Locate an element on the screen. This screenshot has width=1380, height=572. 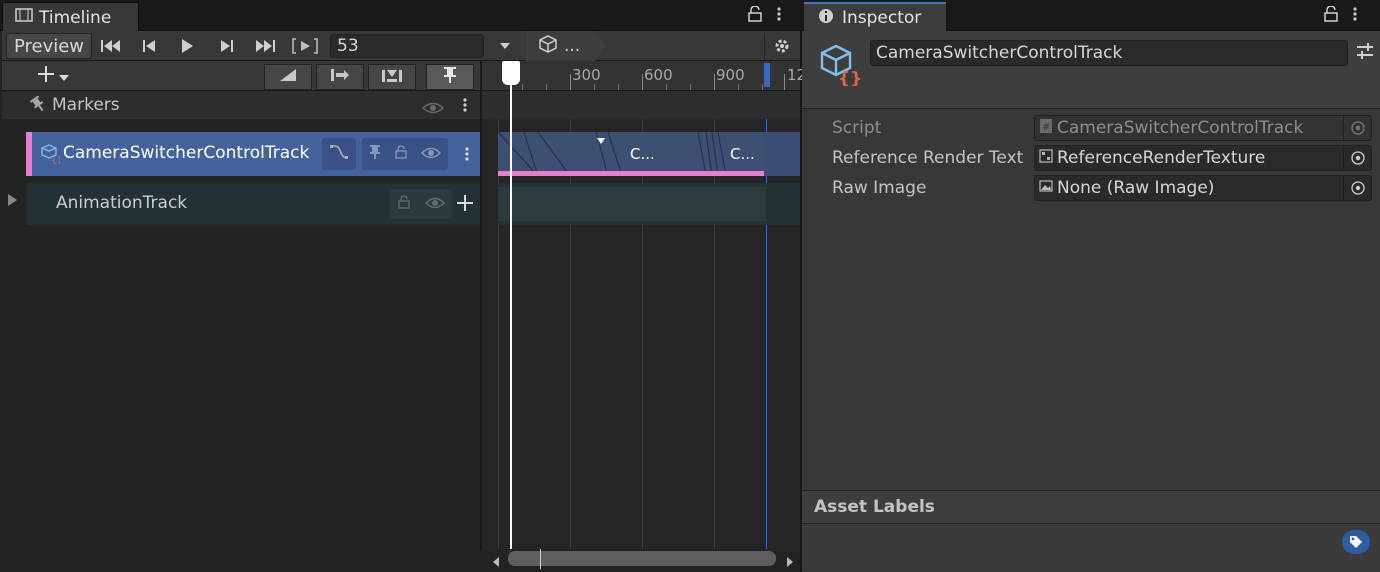
time-ruler: 300 600 900 12 is located at coordinates (644, 76).